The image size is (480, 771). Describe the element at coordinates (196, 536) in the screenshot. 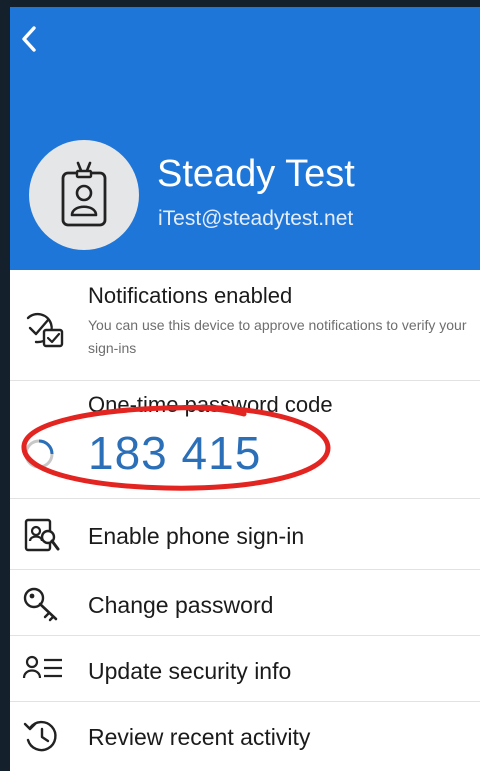

I see `enable-phone-signin-label: Enable phone sign-in` at that location.